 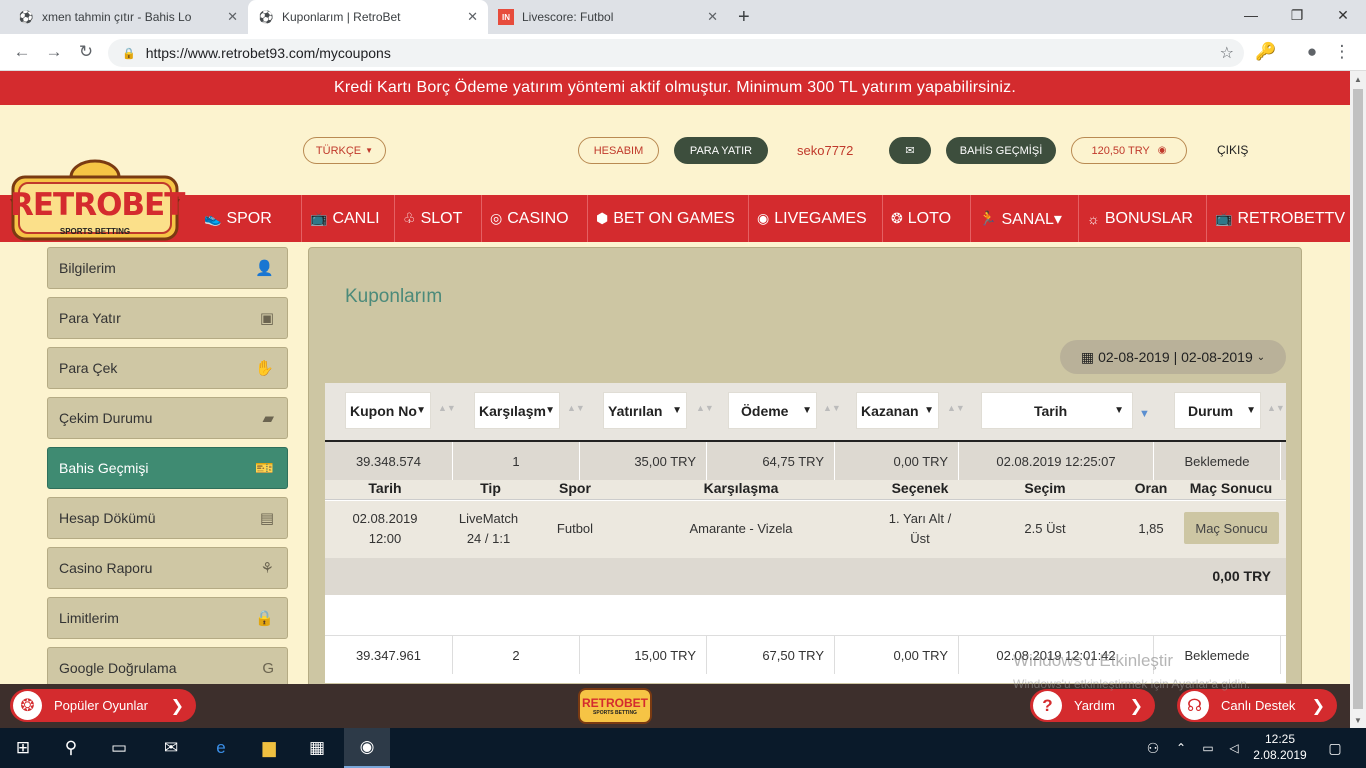 I want to click on match-result-button: Maç Sonucu, so click(x=1231, y=528).